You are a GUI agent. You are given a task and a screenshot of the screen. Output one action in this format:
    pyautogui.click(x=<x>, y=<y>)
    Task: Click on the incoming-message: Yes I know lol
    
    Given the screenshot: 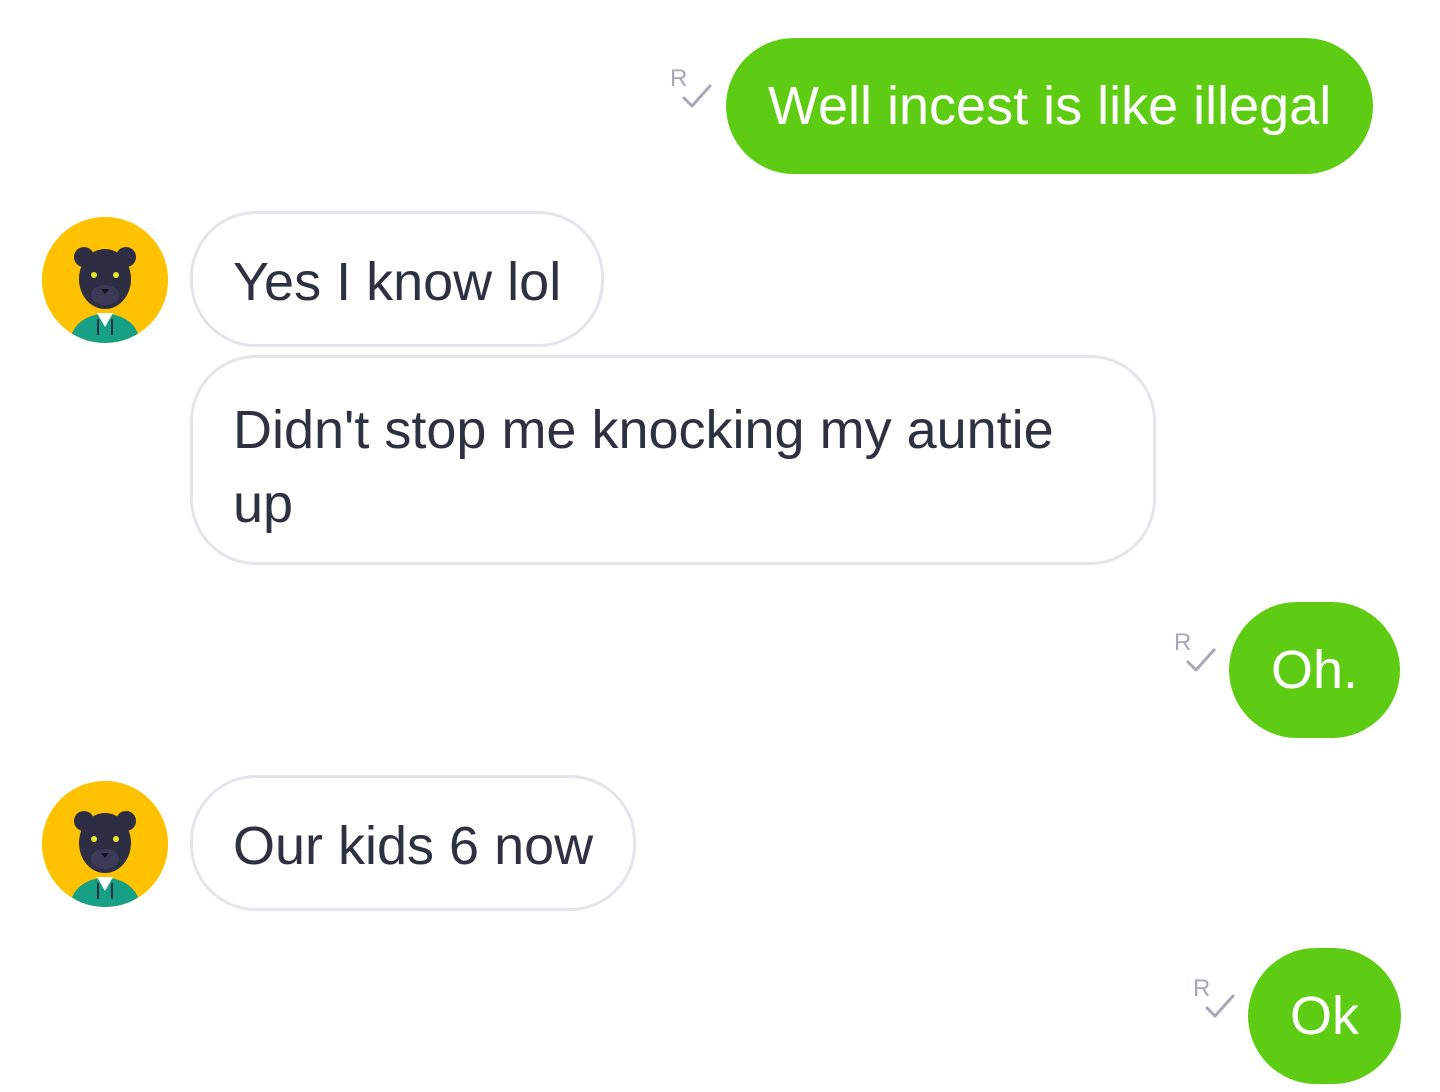 What is the action you would take?
    pyautogui.click(x=397, y=279)
    